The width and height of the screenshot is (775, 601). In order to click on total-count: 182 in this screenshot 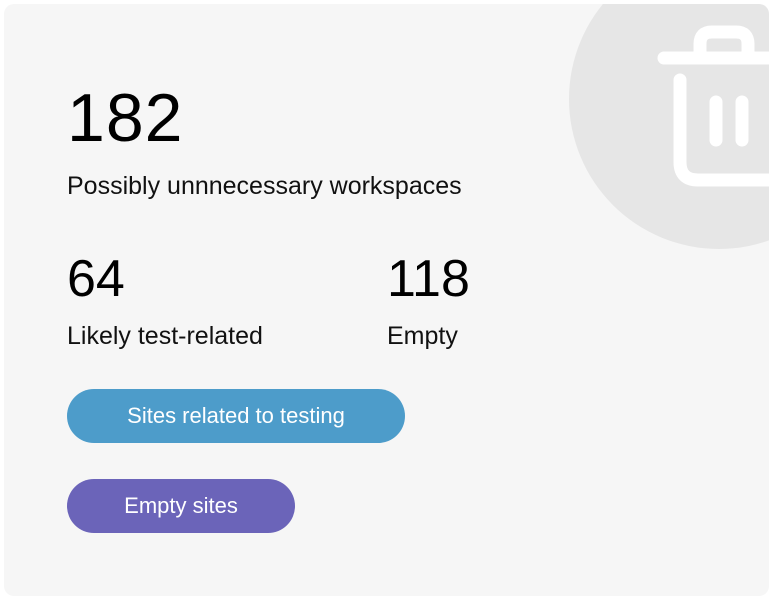, I will do `click(125, 118)`.